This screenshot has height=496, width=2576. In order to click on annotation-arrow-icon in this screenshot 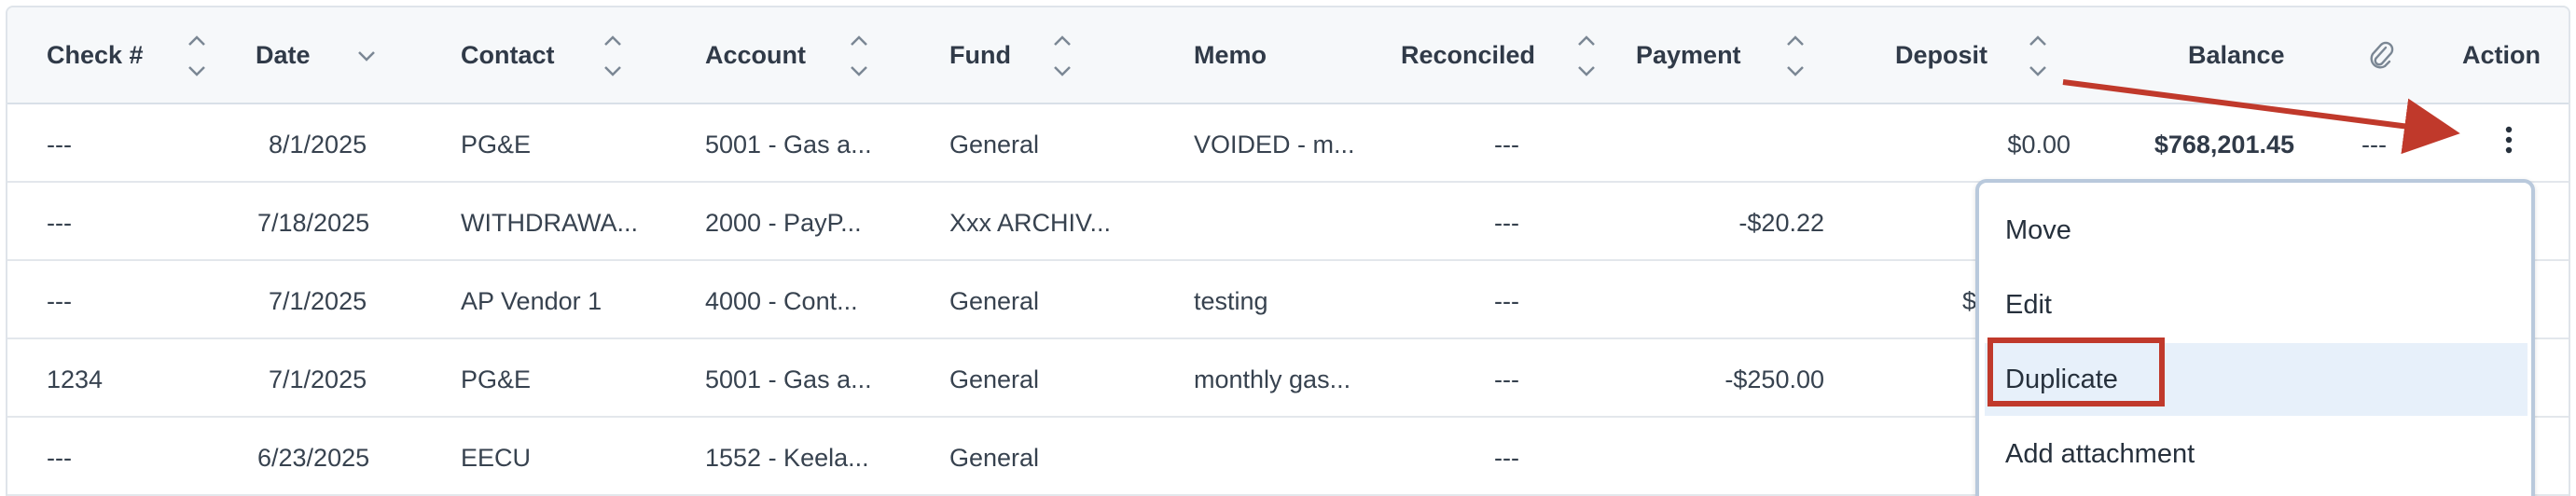, I will do `click(2261, 117)`.